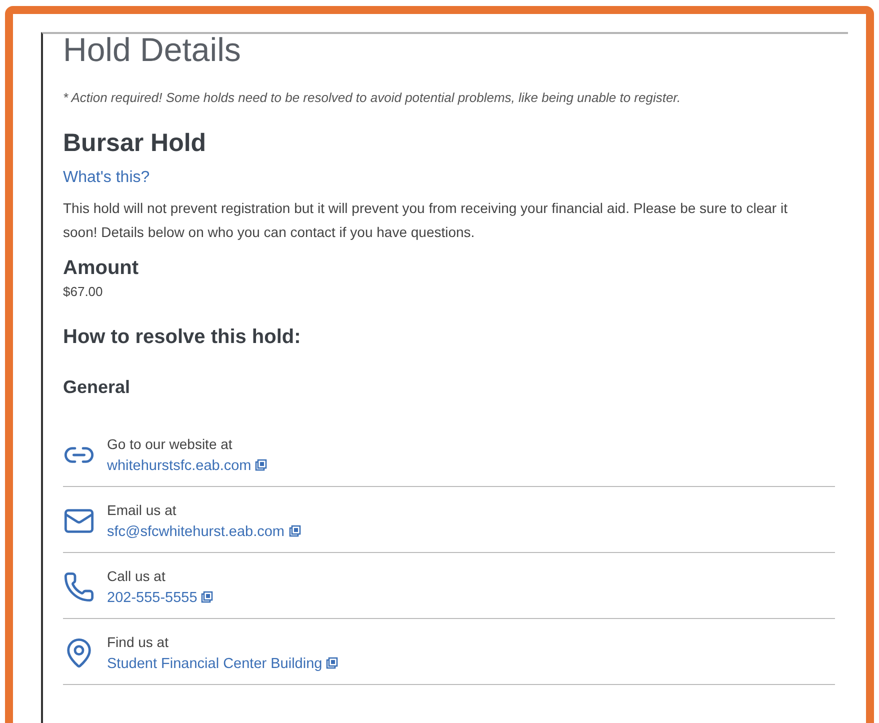 The image size is (879, 723). What do you see at coordinates (142, 510) in the screenshot?
I see `contact-label: Email us at` at bounding box center [142, 510].